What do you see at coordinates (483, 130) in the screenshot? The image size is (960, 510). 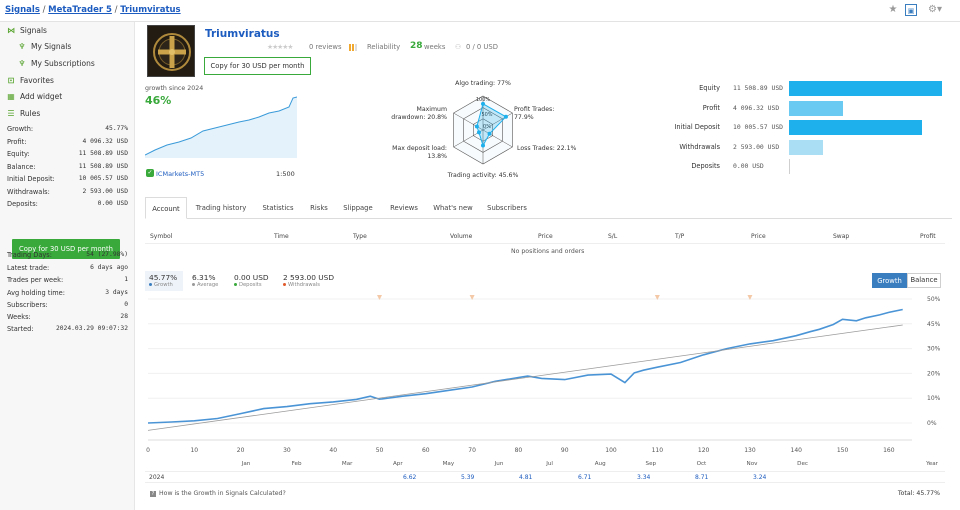 I see `radar-chart: 100%50%0%` at bounding box center [483, 130].